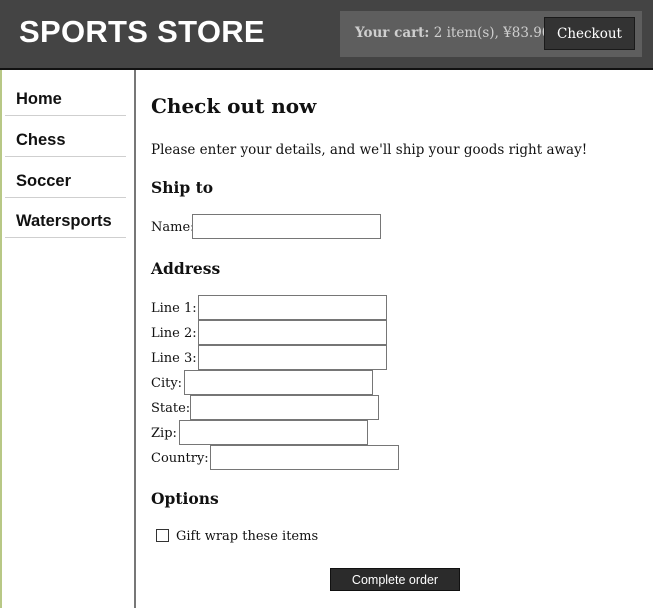 This screenshot has width=653, height=608. I want to click on sidebar-item-label: Soccer, so click(44, 181).